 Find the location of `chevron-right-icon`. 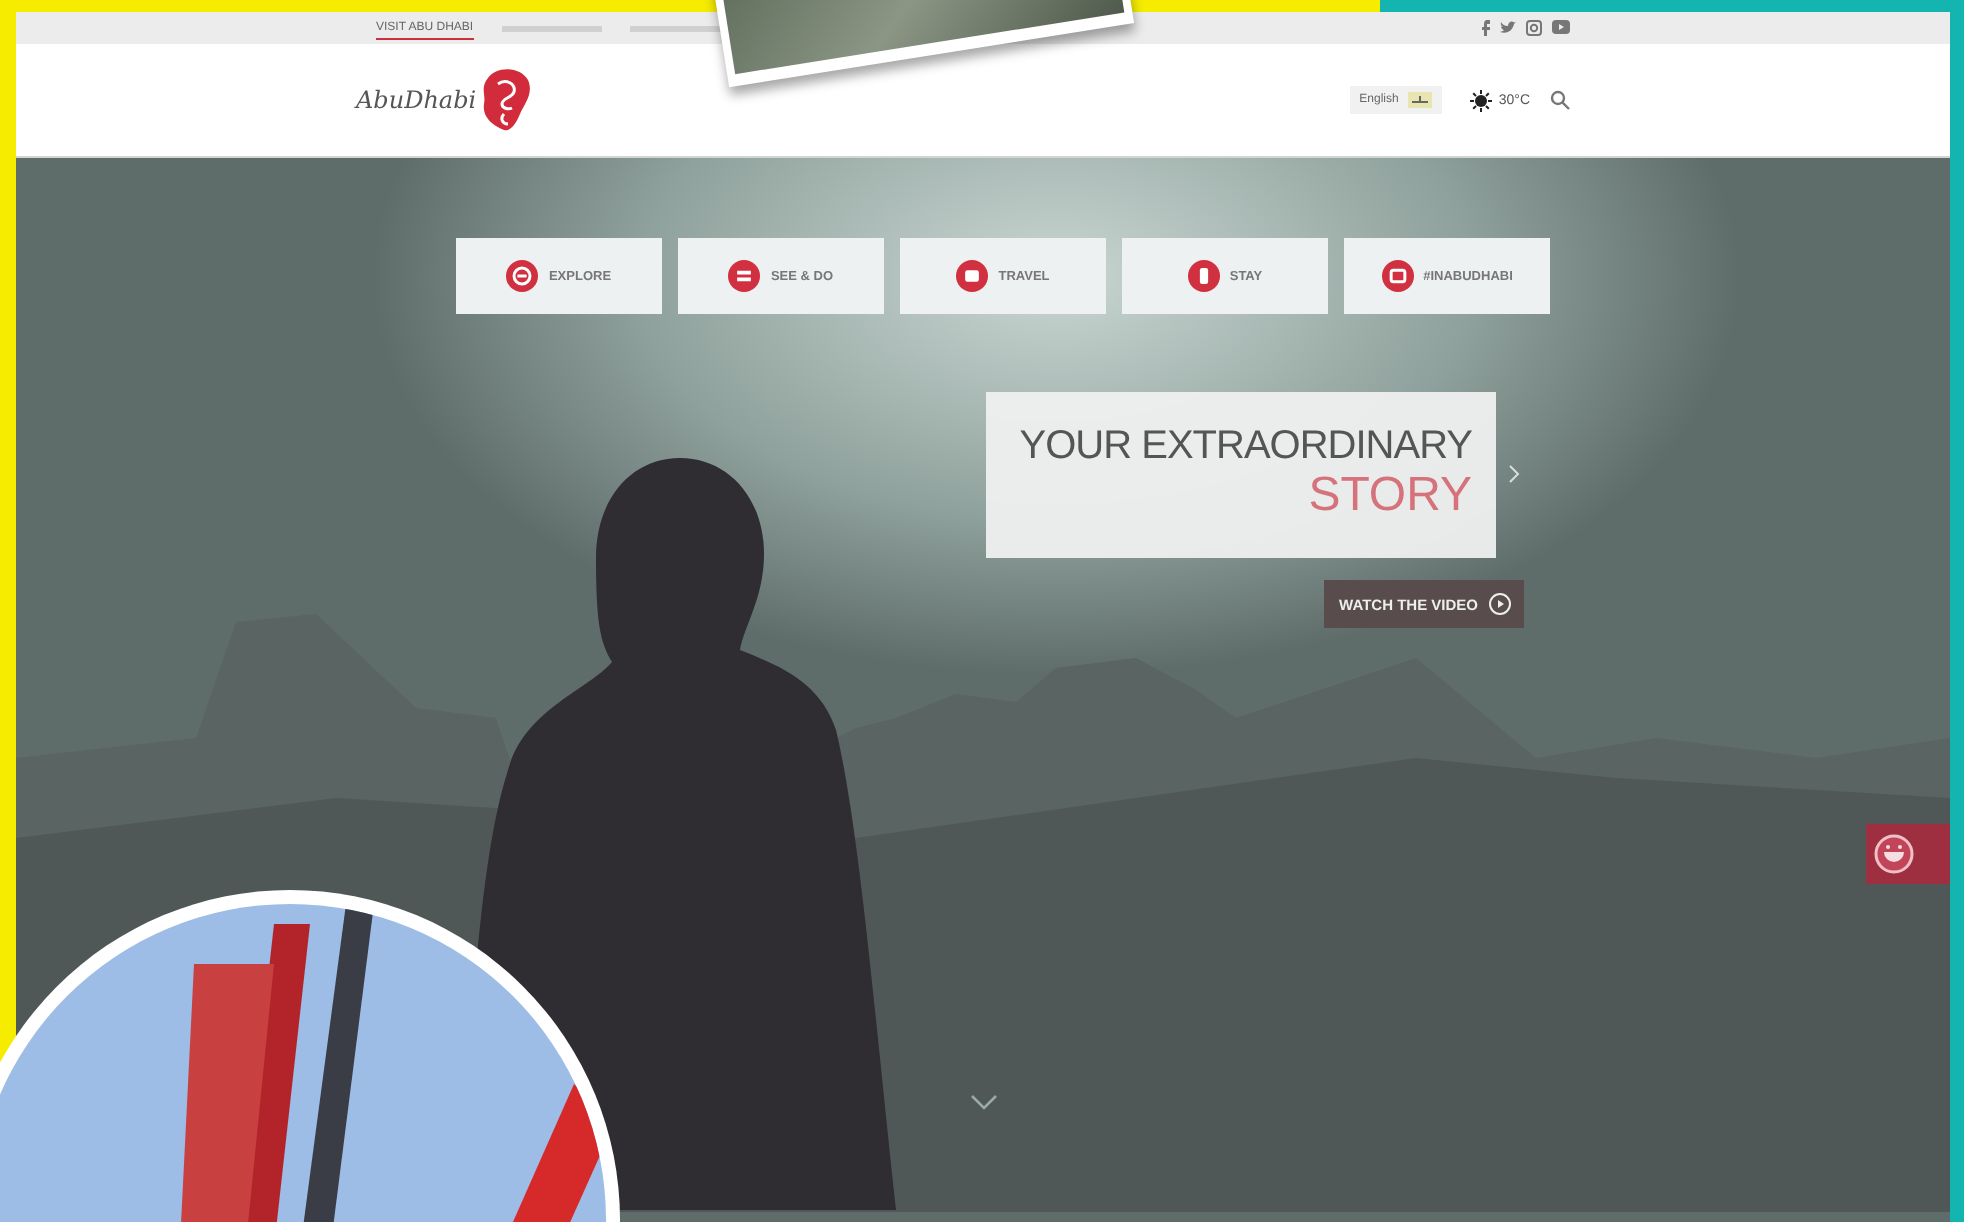

chevron-right-icon is located at coordinates (1514, 474).